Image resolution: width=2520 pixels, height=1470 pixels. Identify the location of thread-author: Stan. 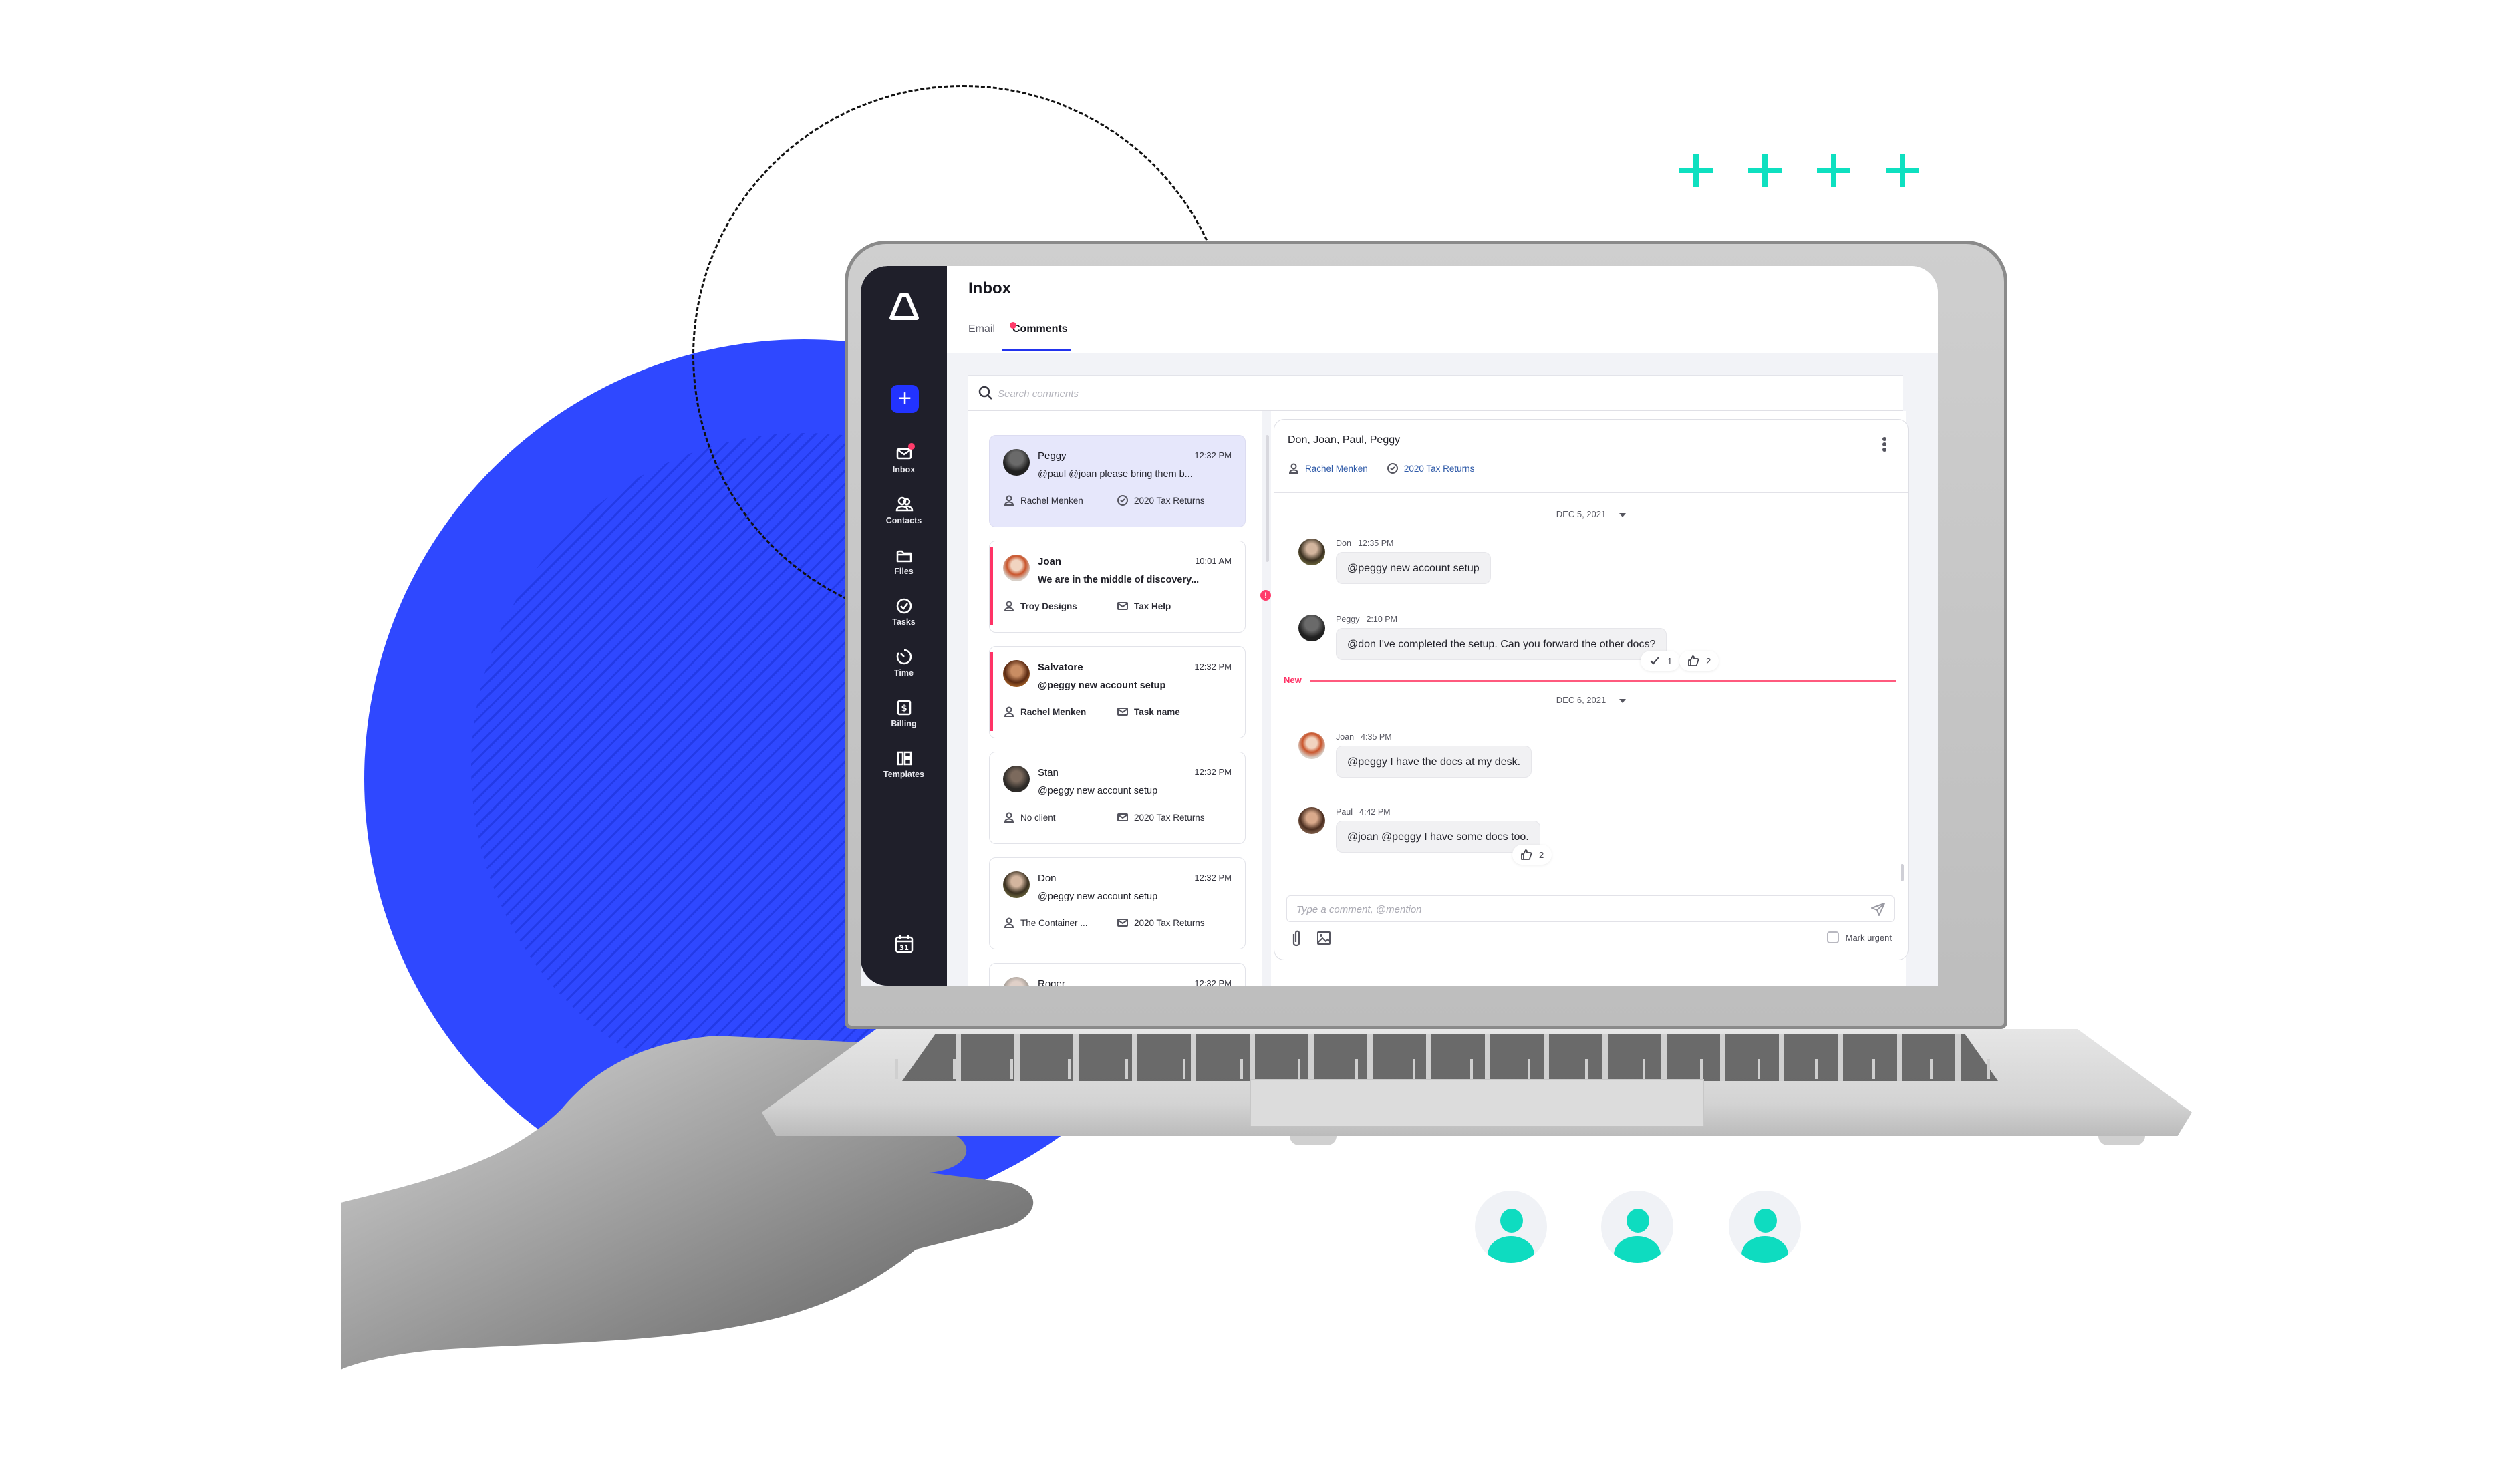
(1048, 772).